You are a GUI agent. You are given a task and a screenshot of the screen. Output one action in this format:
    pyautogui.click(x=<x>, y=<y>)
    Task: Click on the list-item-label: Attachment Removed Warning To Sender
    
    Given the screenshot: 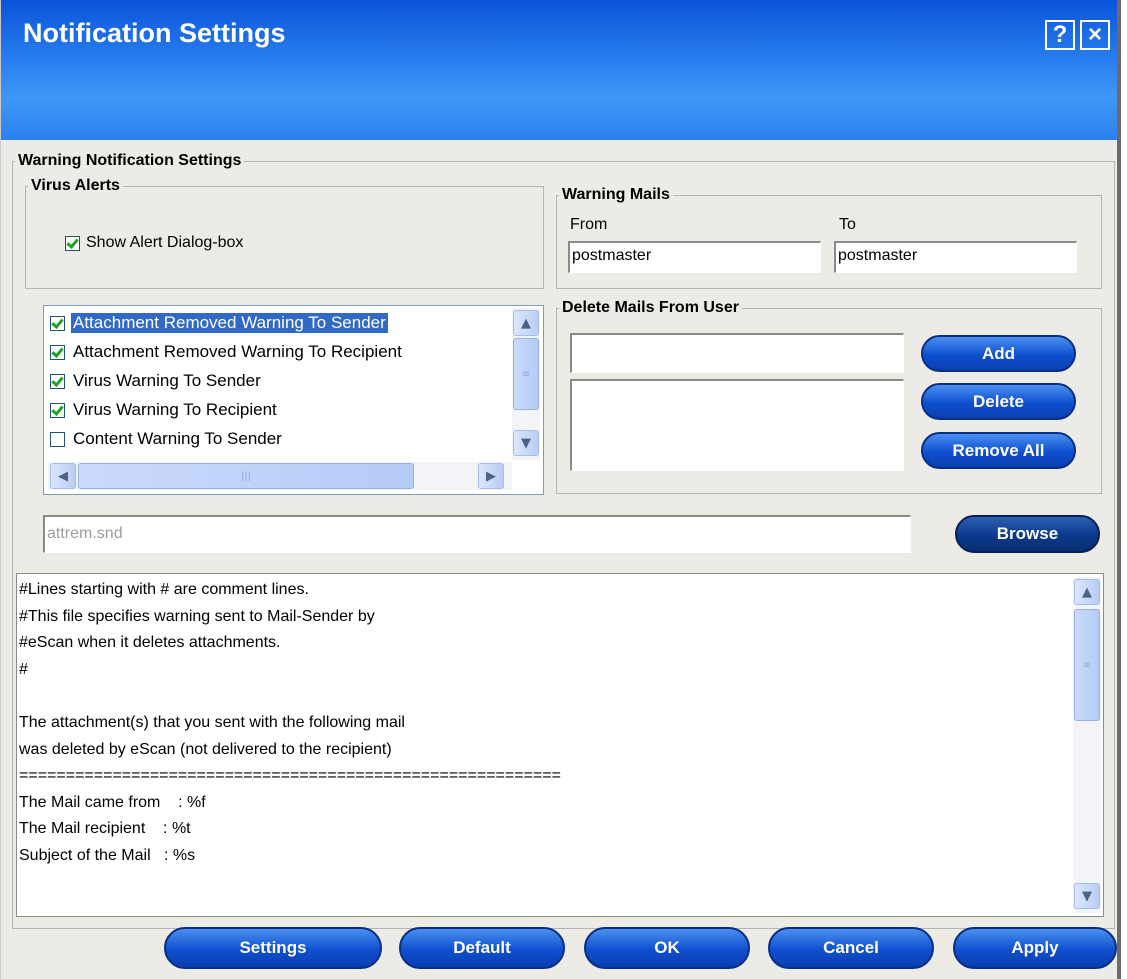 What is the action you would take?
    pyautogui.click(x=229, y=323)
    